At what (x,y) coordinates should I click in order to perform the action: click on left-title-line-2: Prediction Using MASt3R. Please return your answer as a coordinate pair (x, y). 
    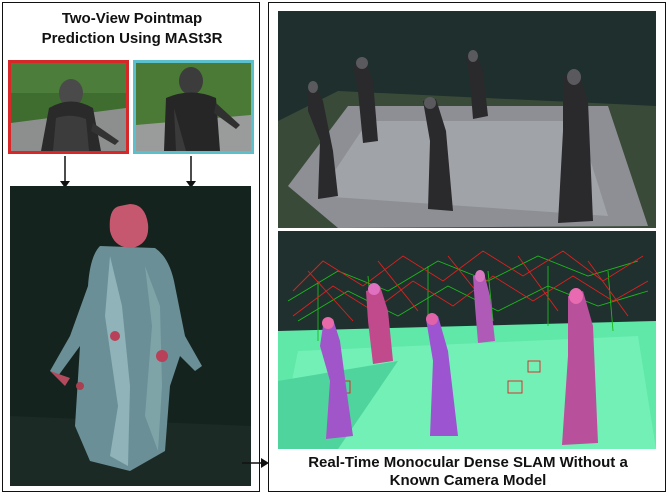
    Looking at the image, I should click on (132, 38).